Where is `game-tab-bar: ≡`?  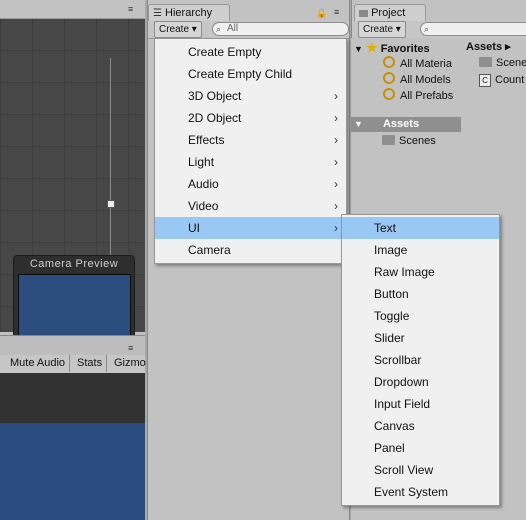
game-tab-bar: ≡ is located at coordinates (72, 345).